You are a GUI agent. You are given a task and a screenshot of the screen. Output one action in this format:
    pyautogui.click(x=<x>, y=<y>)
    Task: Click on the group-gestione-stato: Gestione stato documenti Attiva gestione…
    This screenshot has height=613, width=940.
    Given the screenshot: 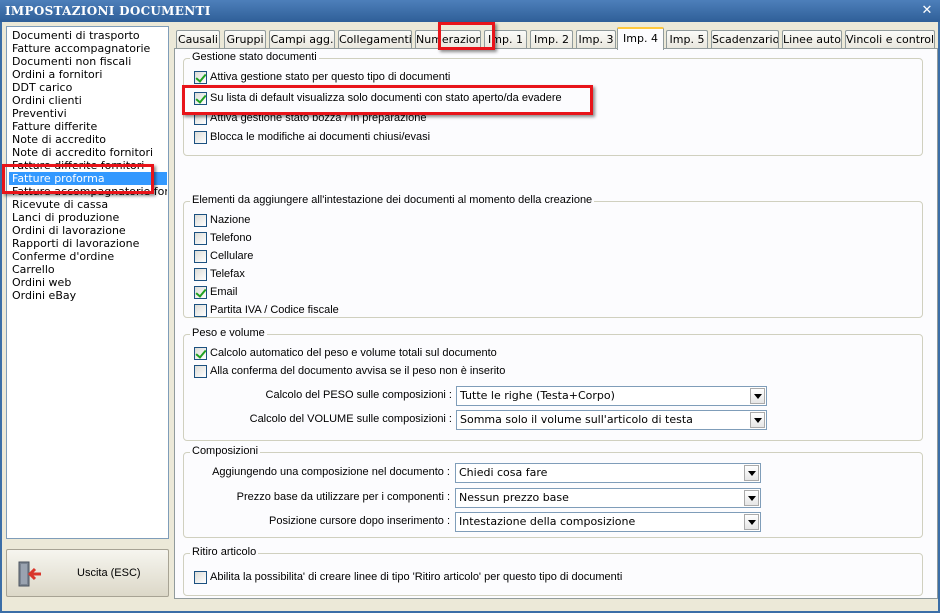 What is the action you would take?
    pyautogui.click(x=553, y=103)
    